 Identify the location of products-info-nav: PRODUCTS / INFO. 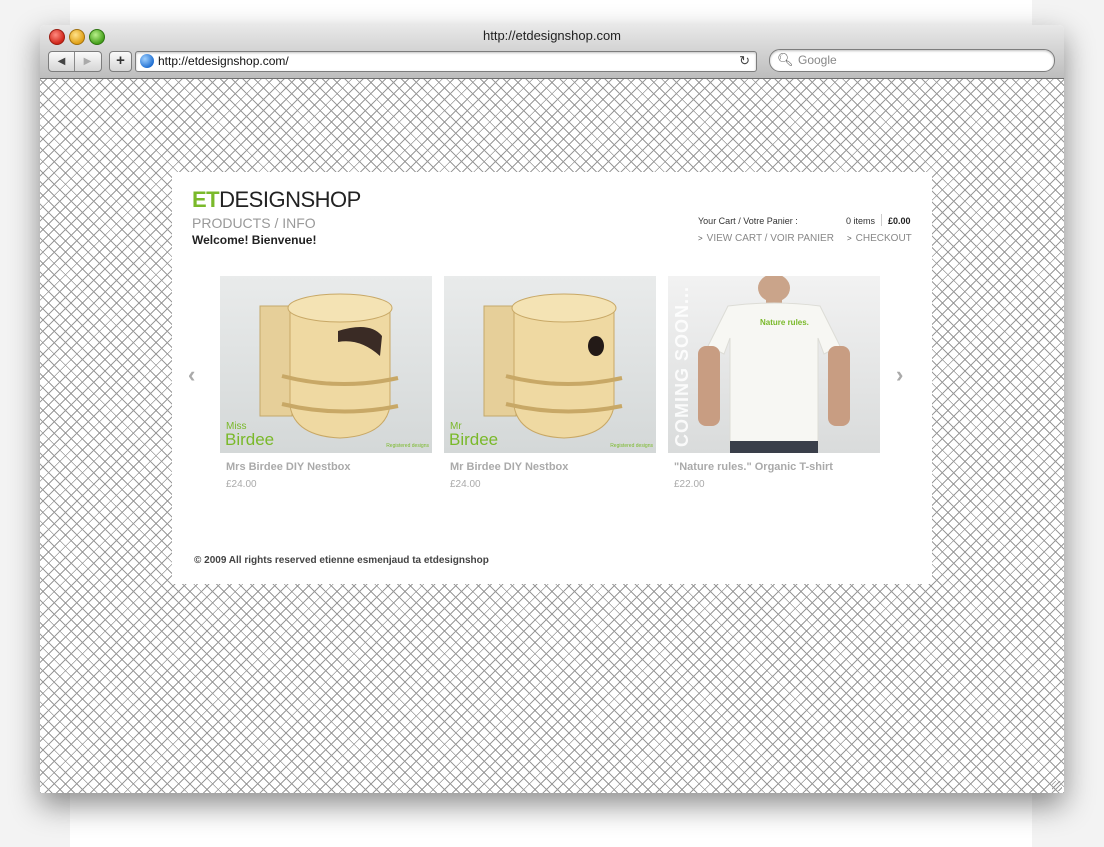
(254, 223).